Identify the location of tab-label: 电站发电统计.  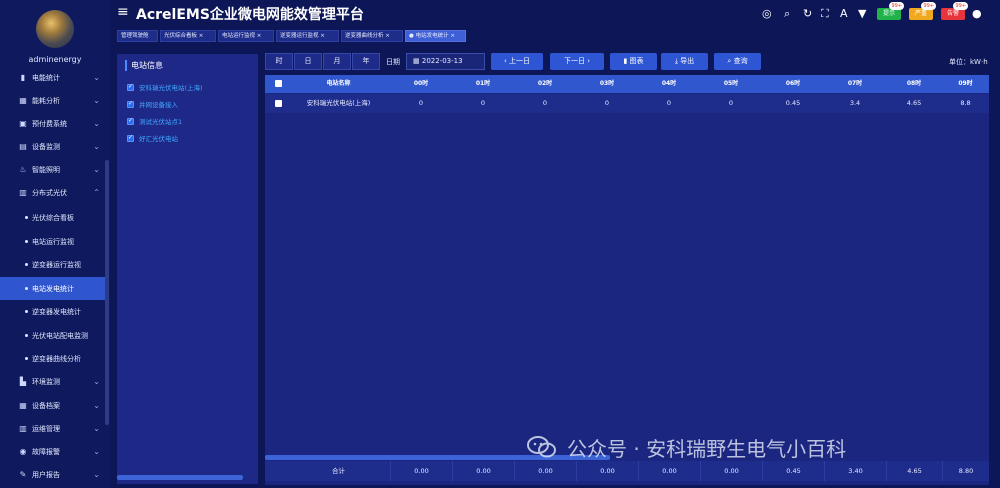
(432, 36).